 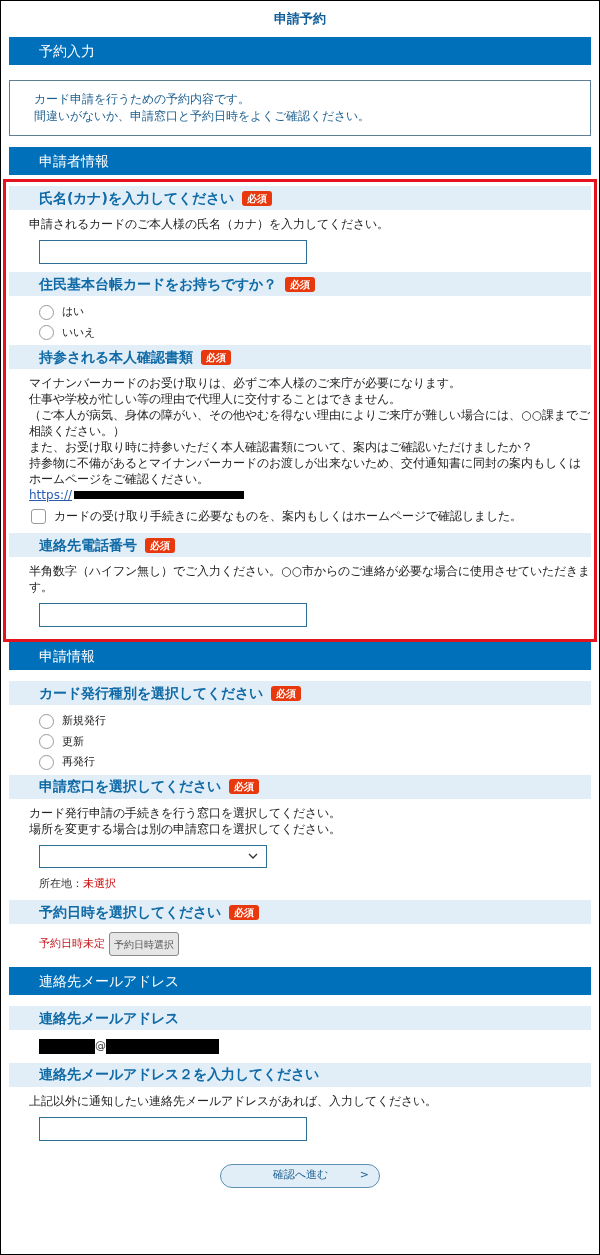 I want to click on section-header: 申請者情報, so click(x=300, y=161).